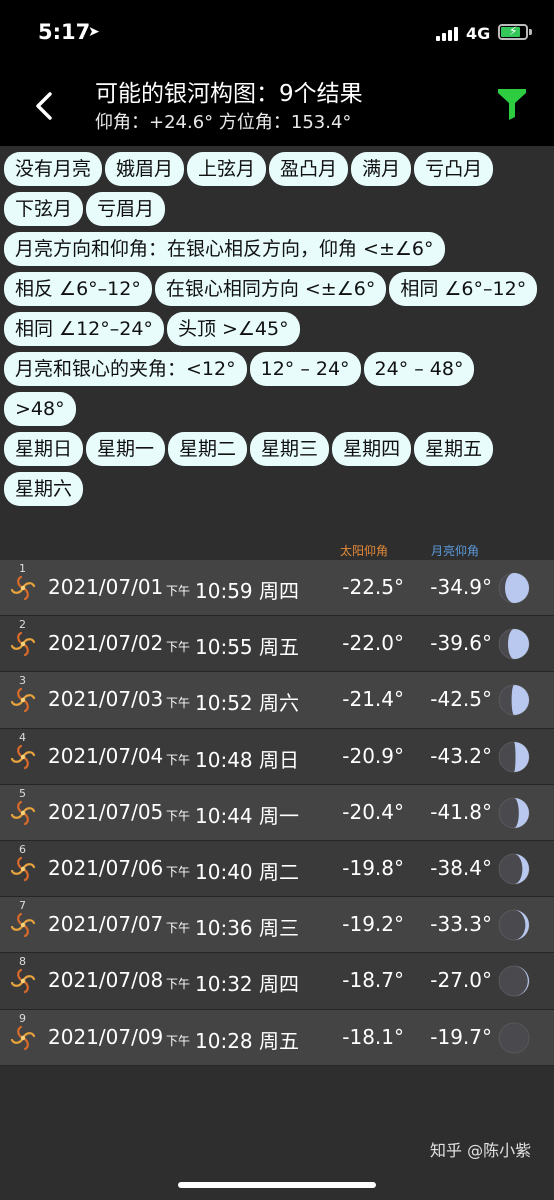 The width and height of the screenshot is (554, 1200). Describe the element at coordinates (381, 169) in the screenshot. I see `chip-full-moon: 满月` at that location.